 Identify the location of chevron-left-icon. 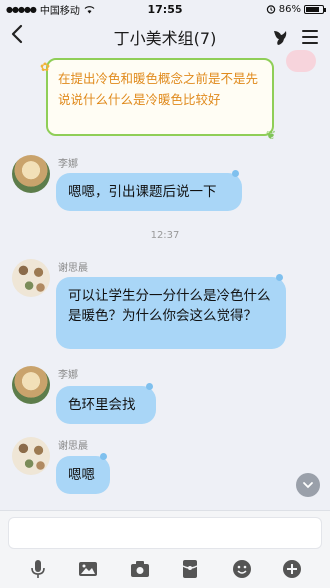
(17, 37).